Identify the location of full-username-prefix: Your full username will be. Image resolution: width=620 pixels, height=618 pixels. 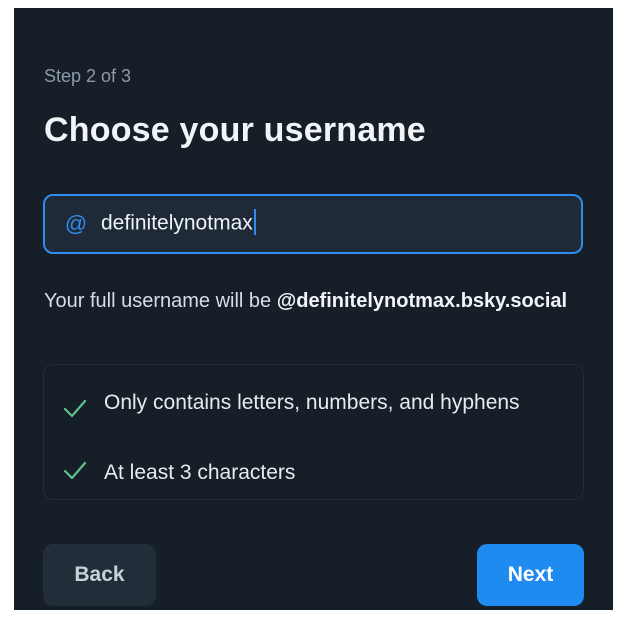
(160, 301).